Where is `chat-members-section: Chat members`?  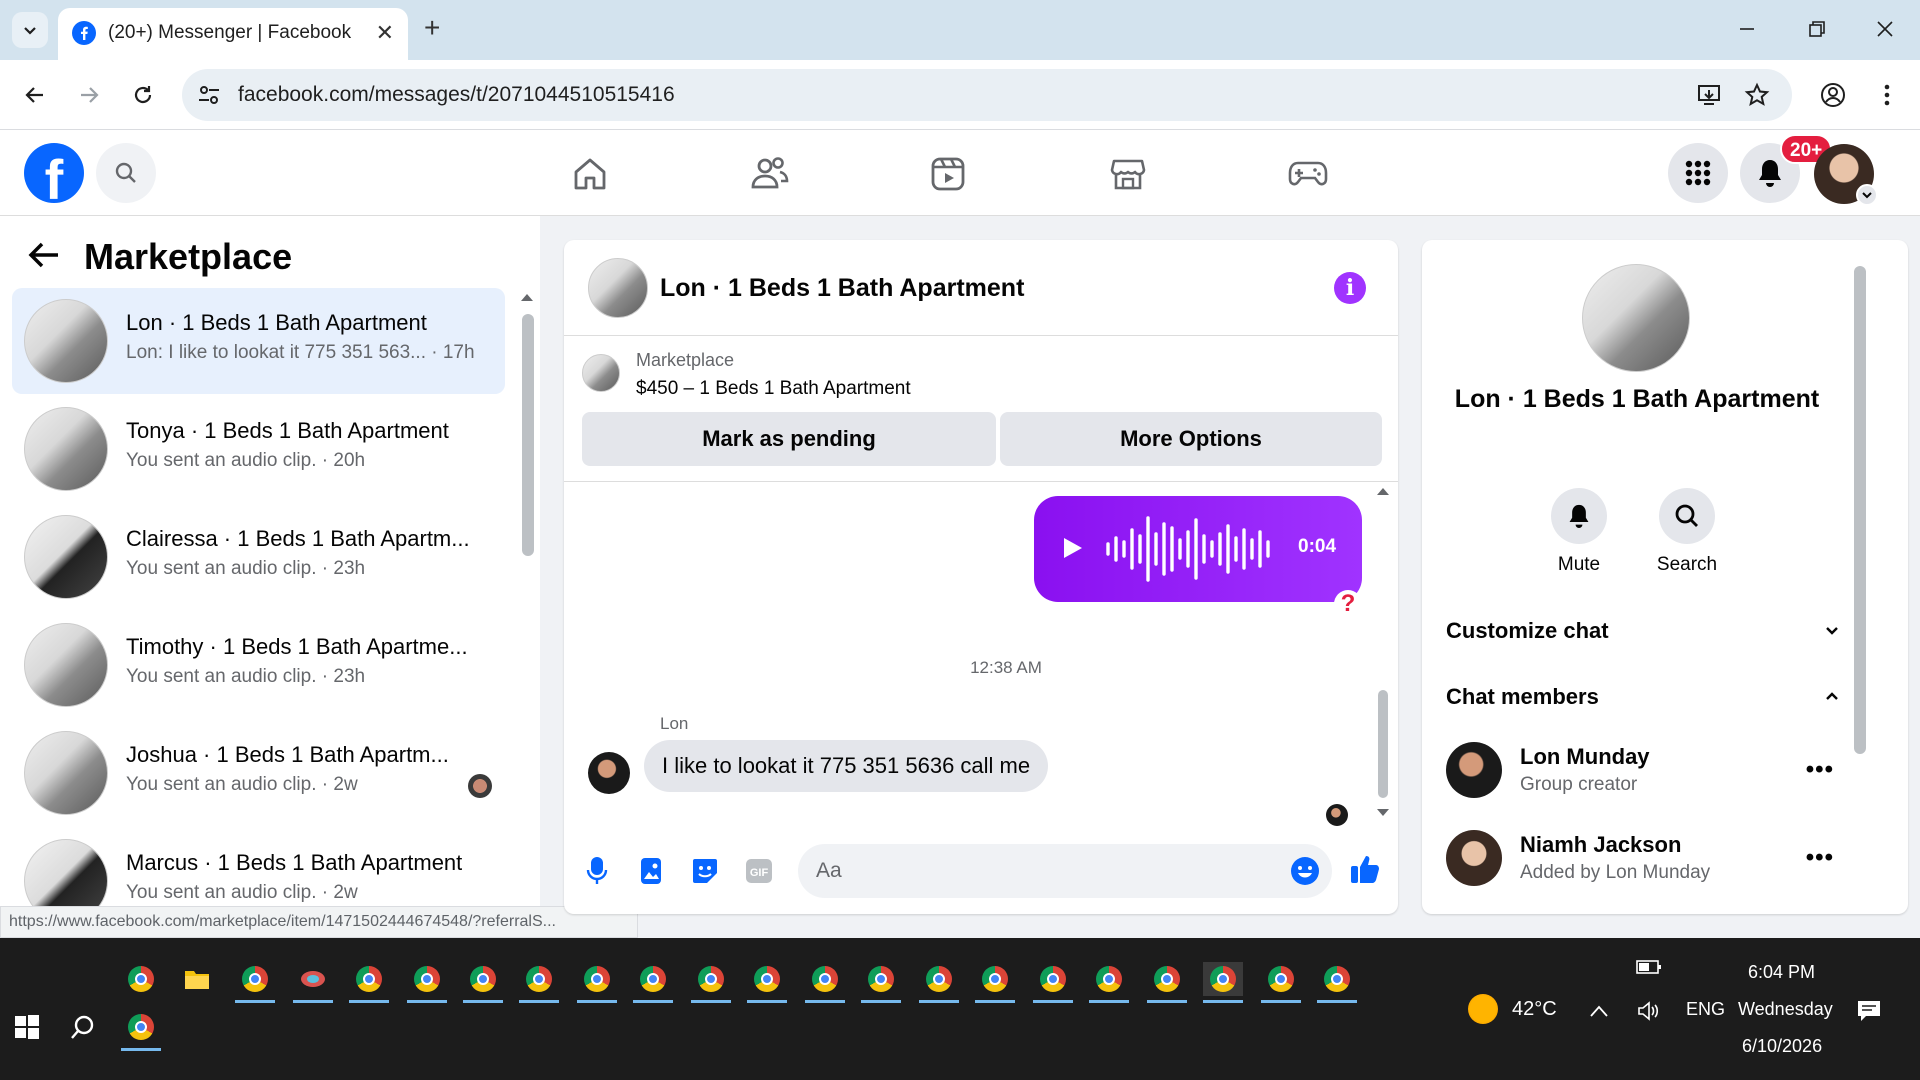
chat-members-section: Chat members is located at coordinates (1643, 697).